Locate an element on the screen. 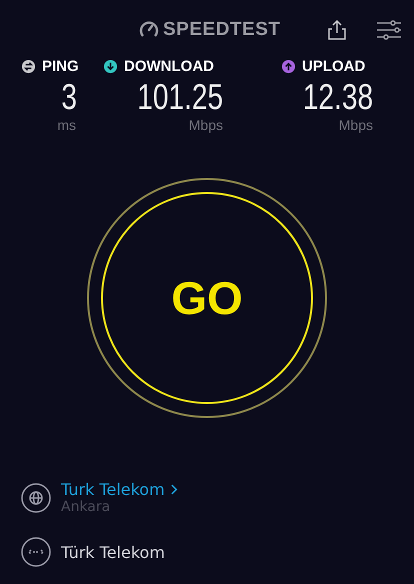  server-location: Ankara is located at coordinates (86, 507).